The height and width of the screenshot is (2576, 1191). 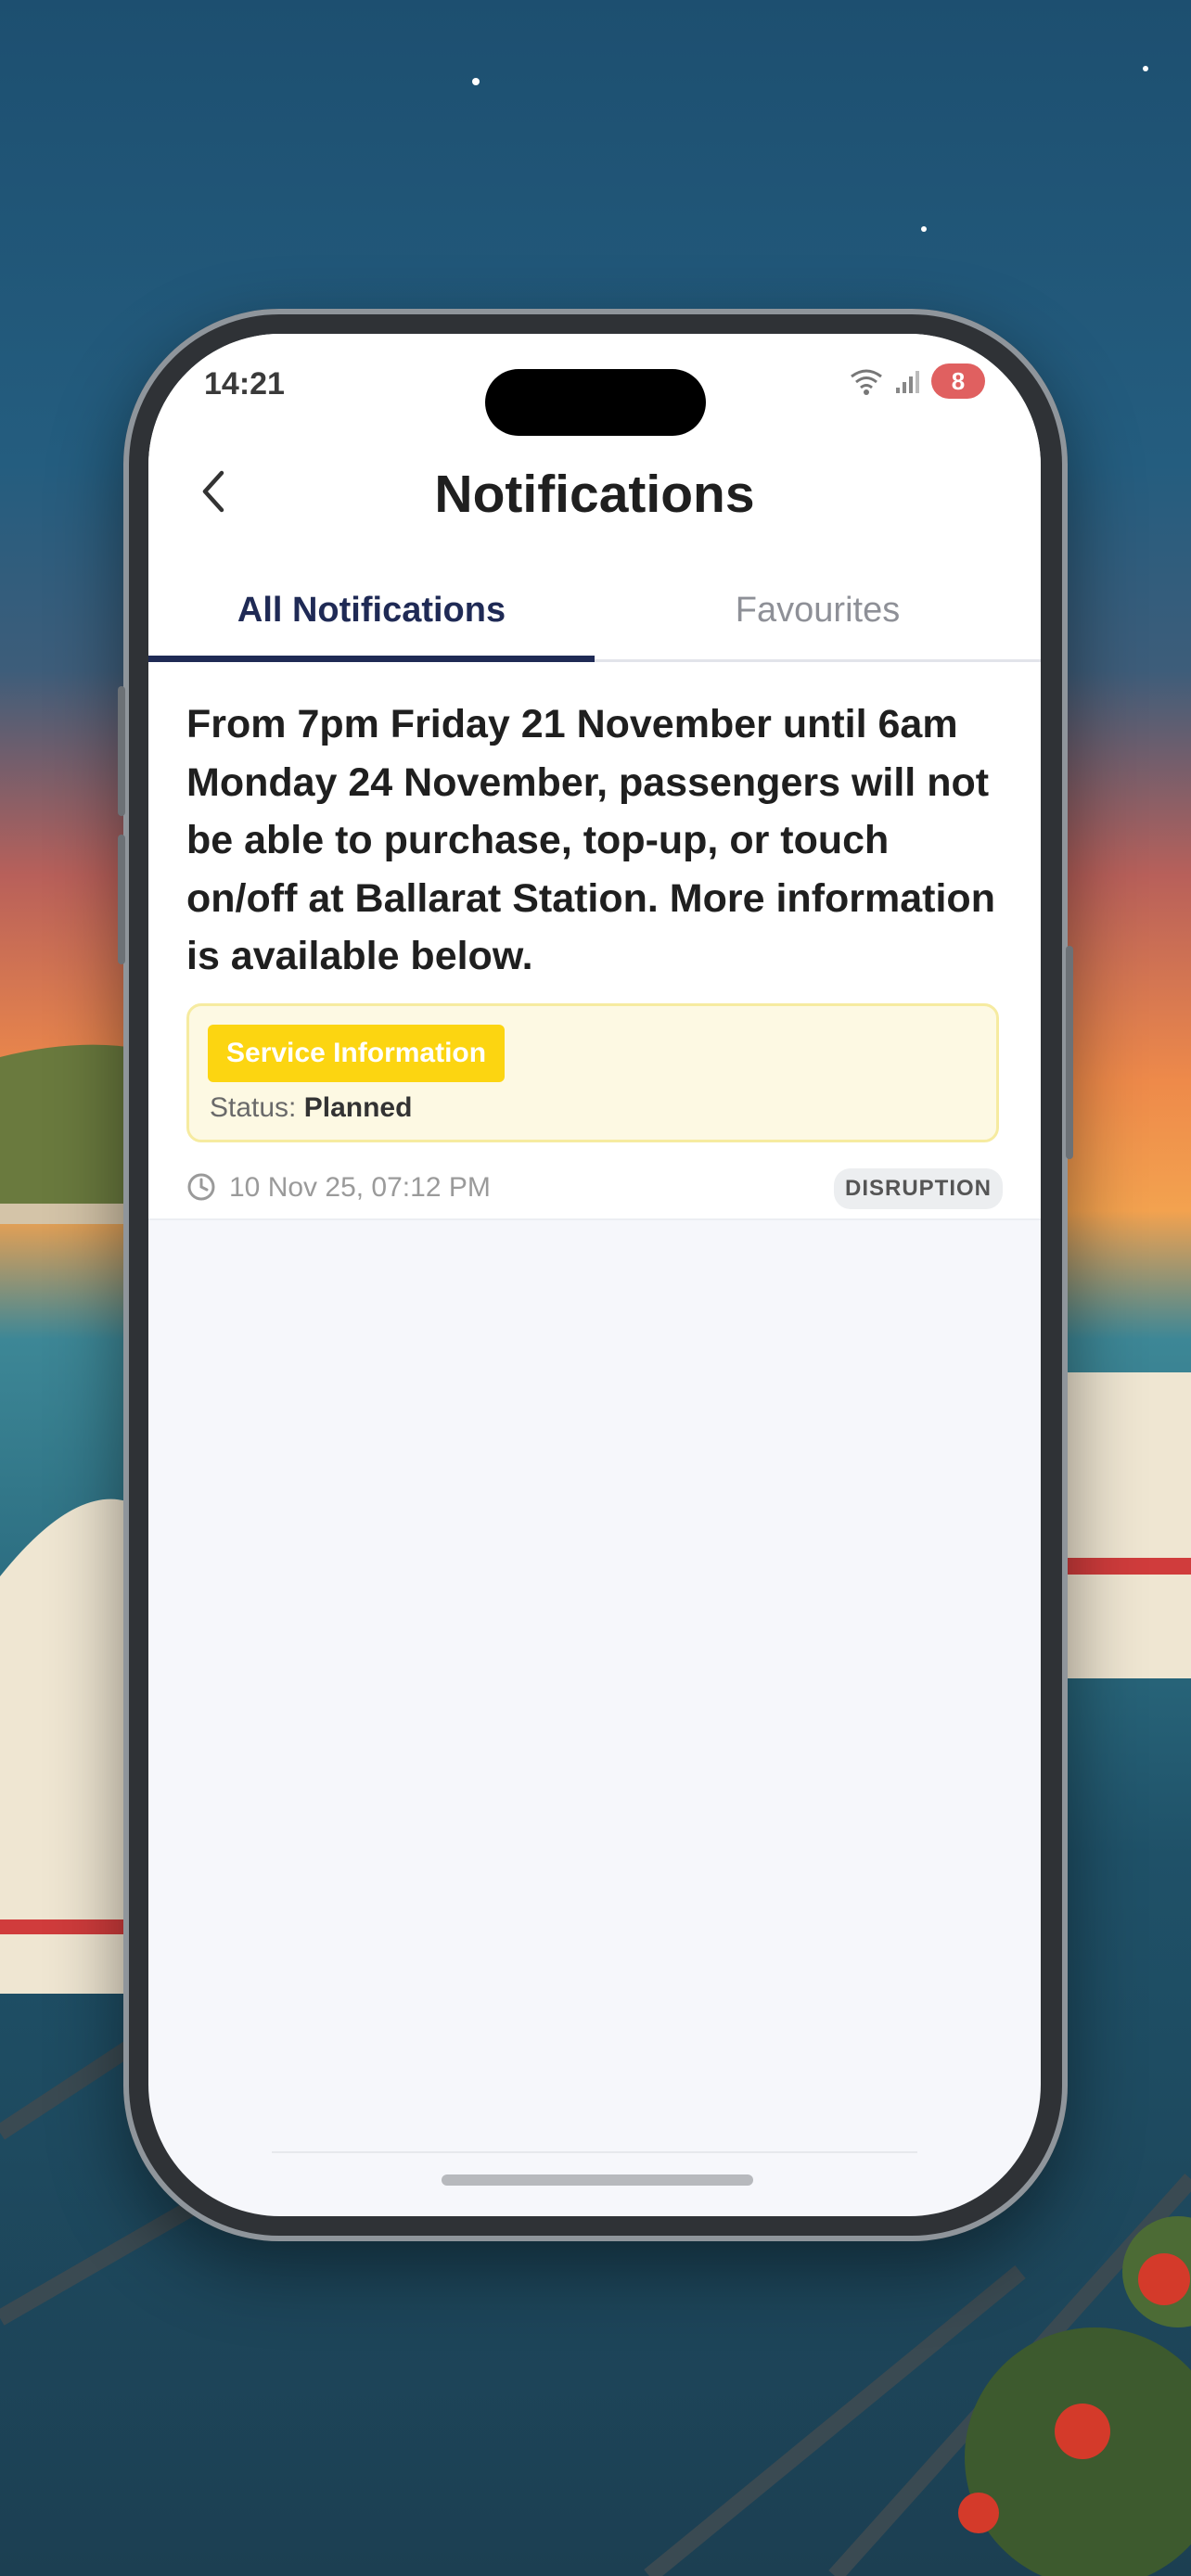 I want to click on page-title: Notifications, so click(x=594, y=495).